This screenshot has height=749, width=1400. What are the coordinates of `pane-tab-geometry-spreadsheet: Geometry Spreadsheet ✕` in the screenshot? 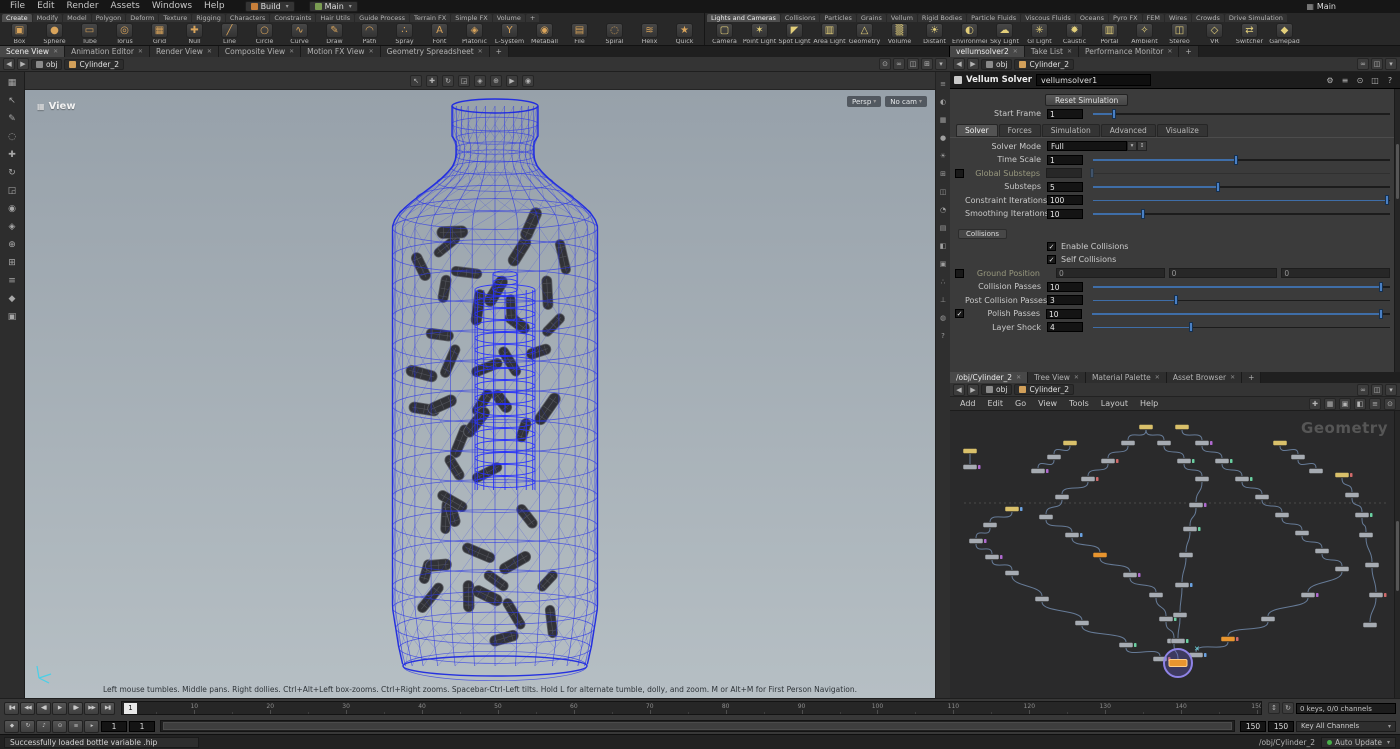 It's located at (435, 51).